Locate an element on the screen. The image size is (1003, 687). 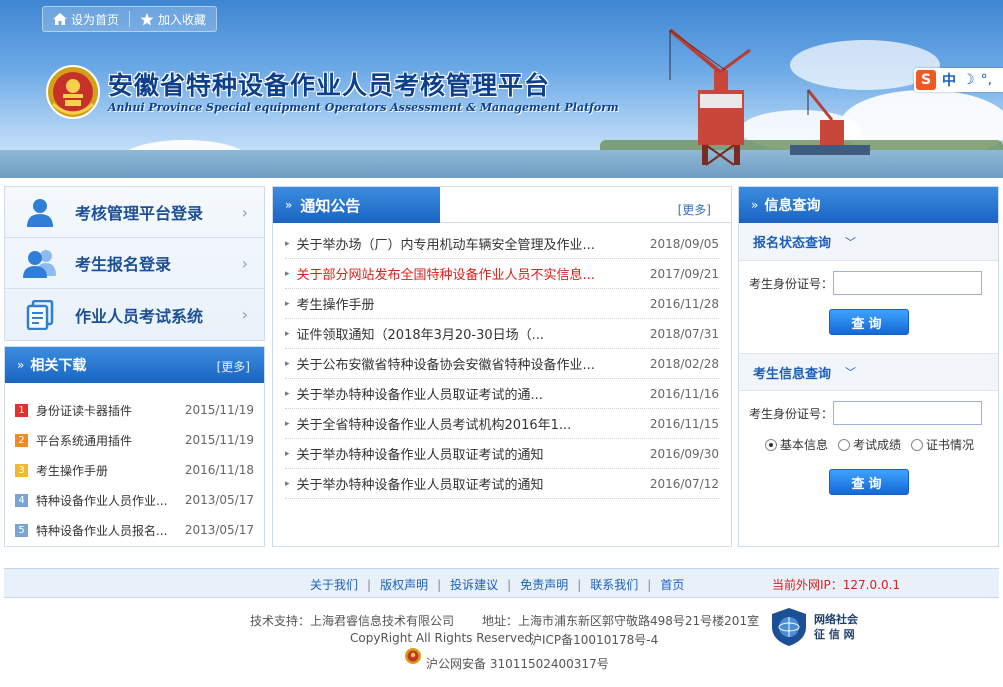
footer-link-about: 关于我们 is located at coordinates (334, 584).